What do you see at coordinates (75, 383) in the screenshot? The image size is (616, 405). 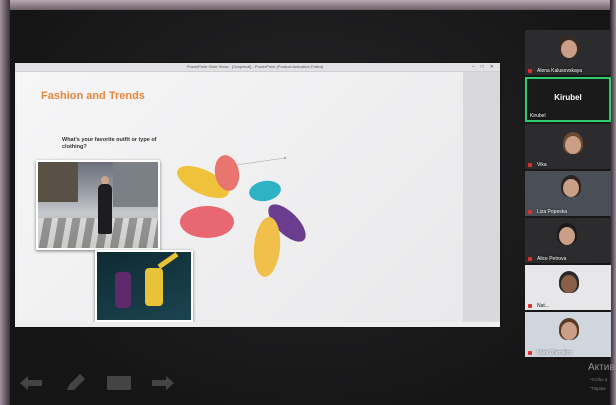 I see `pen-icon` at bounding box center [75, 383].